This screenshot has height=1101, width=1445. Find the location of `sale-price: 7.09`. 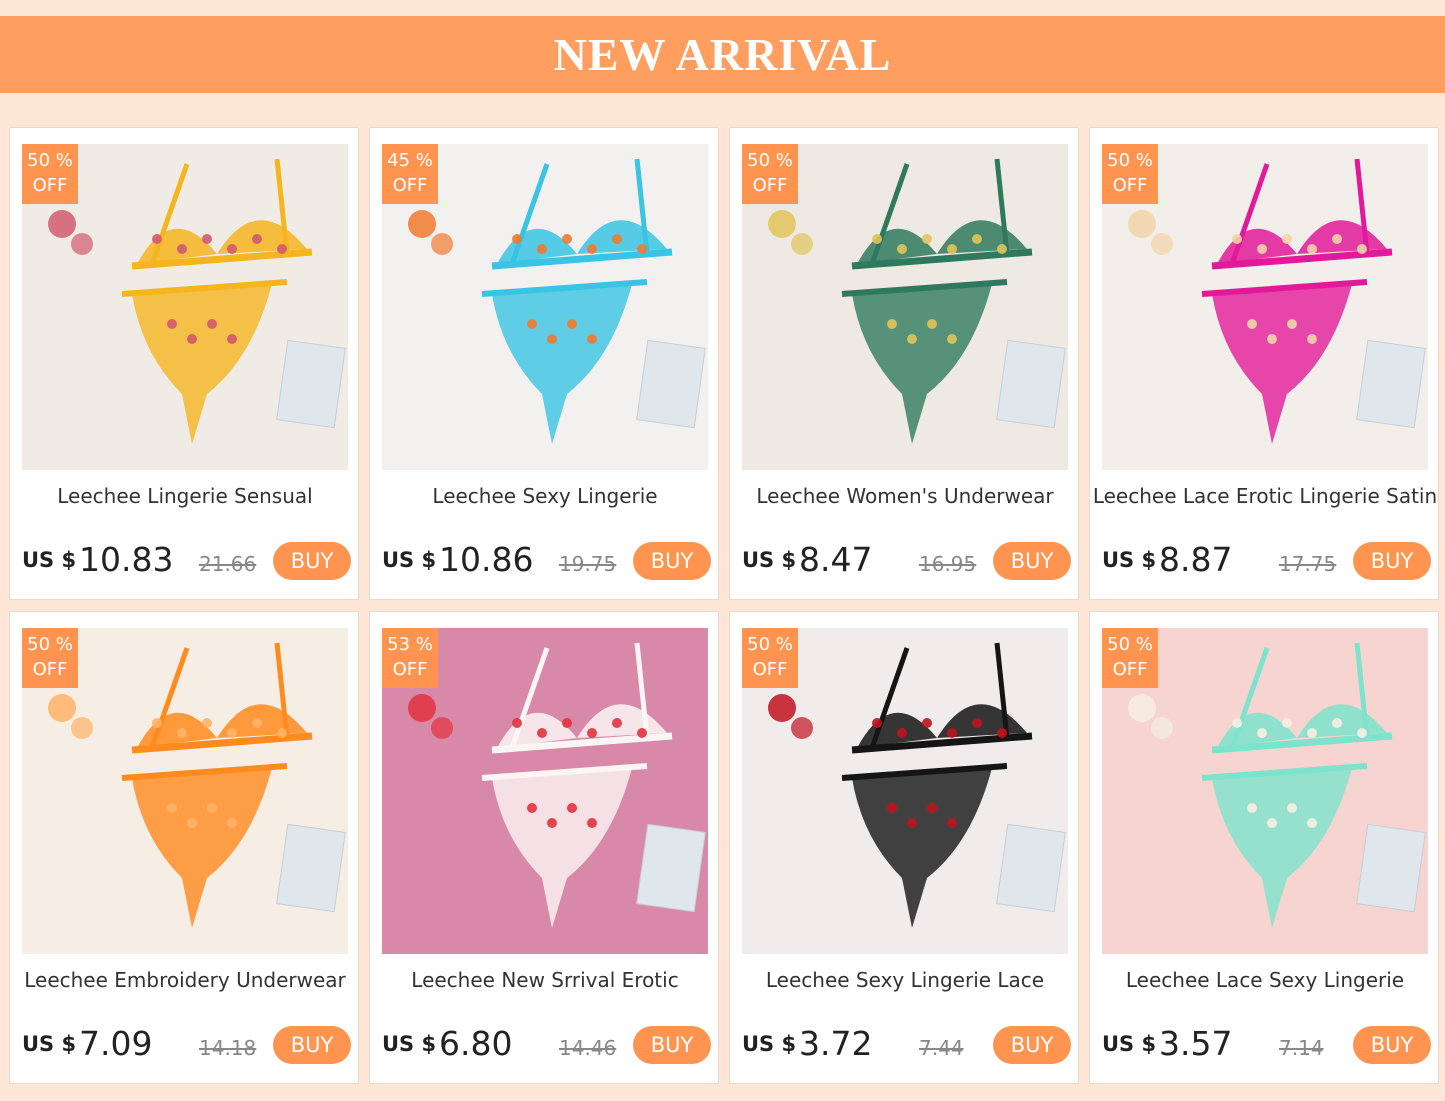

sale-price: 7.09 is located at coordinates (116, 1043).